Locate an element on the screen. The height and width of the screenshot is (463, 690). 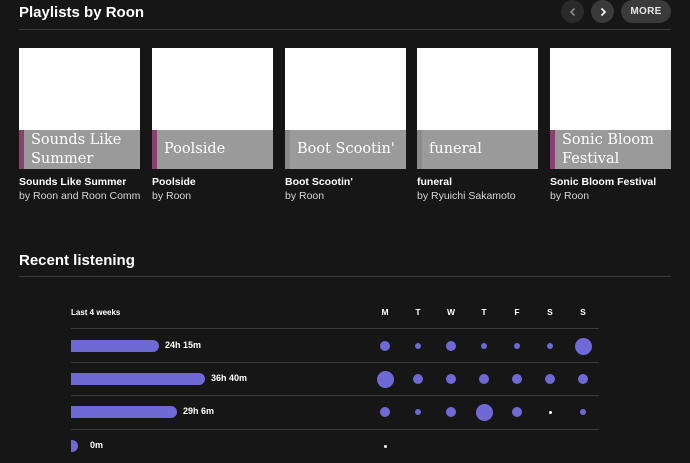
playlist-artwork: funeral is located at coordinates (477, 108).